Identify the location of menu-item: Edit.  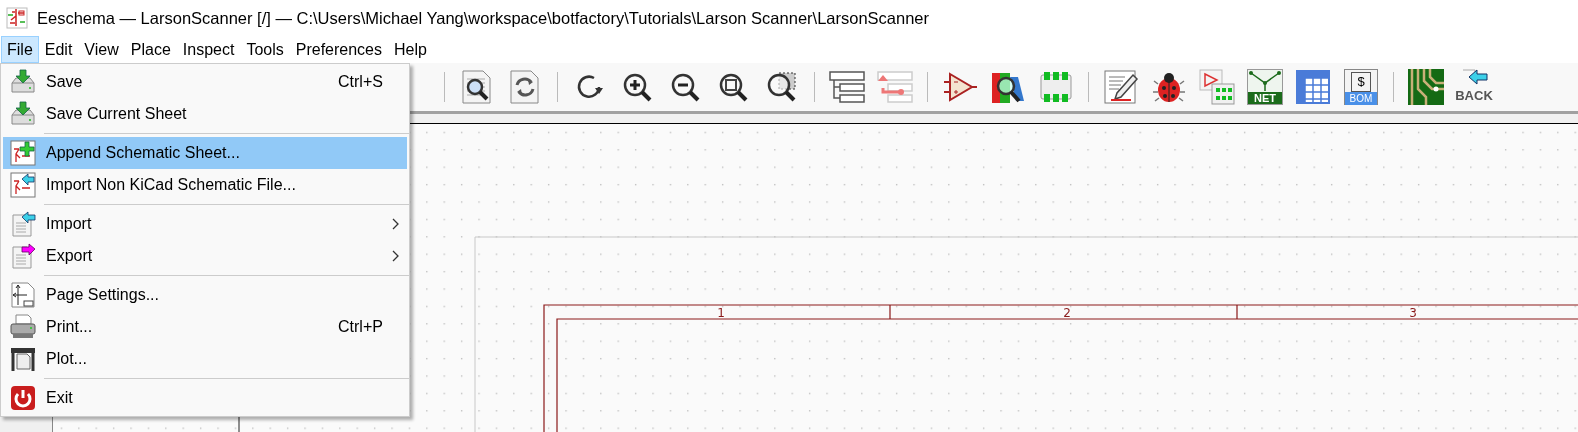
(58, 49).